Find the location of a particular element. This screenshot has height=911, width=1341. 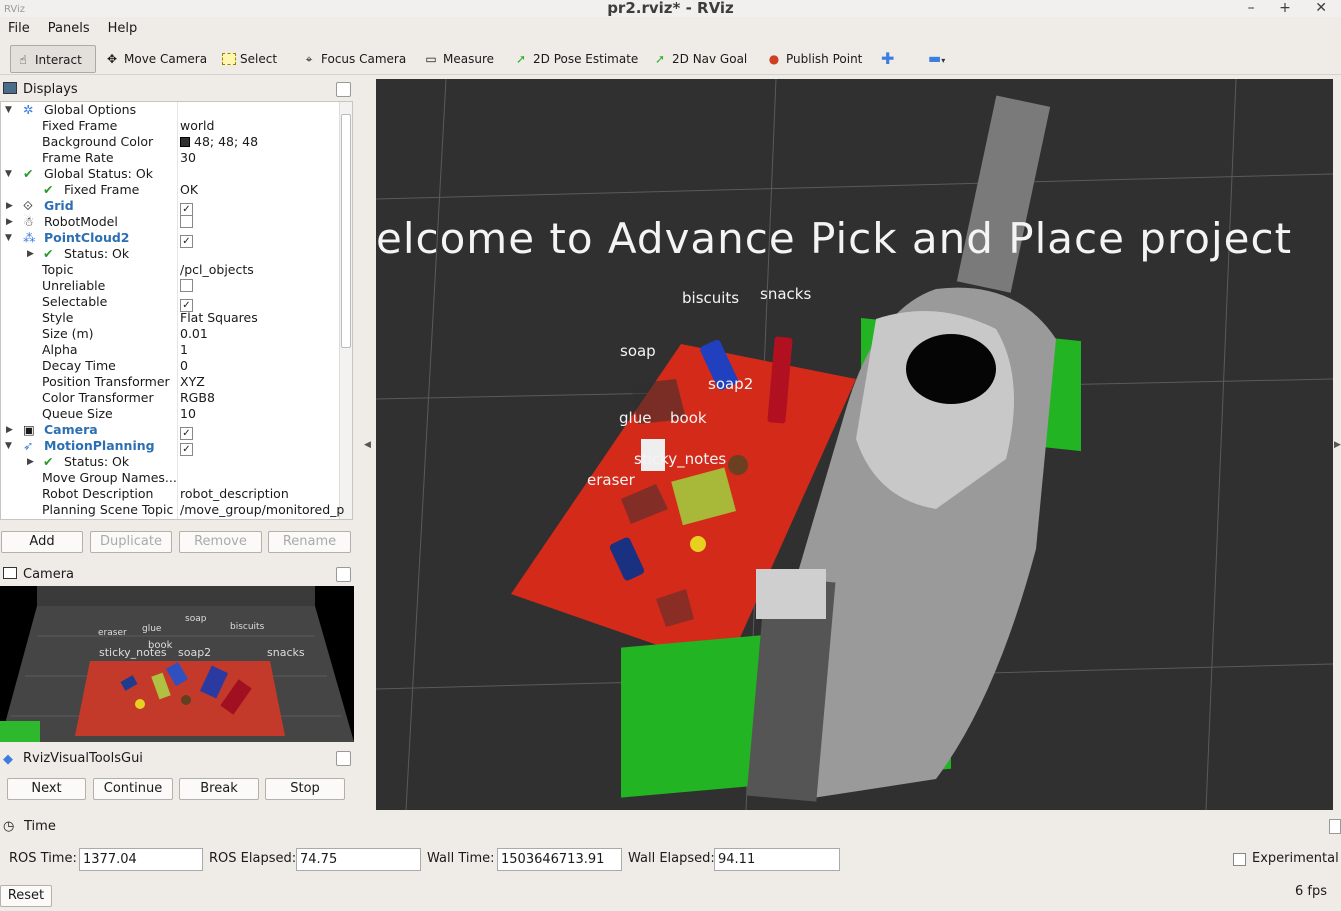

interact-tool-button: ☝ Interact is located at coordinates (53, 59).